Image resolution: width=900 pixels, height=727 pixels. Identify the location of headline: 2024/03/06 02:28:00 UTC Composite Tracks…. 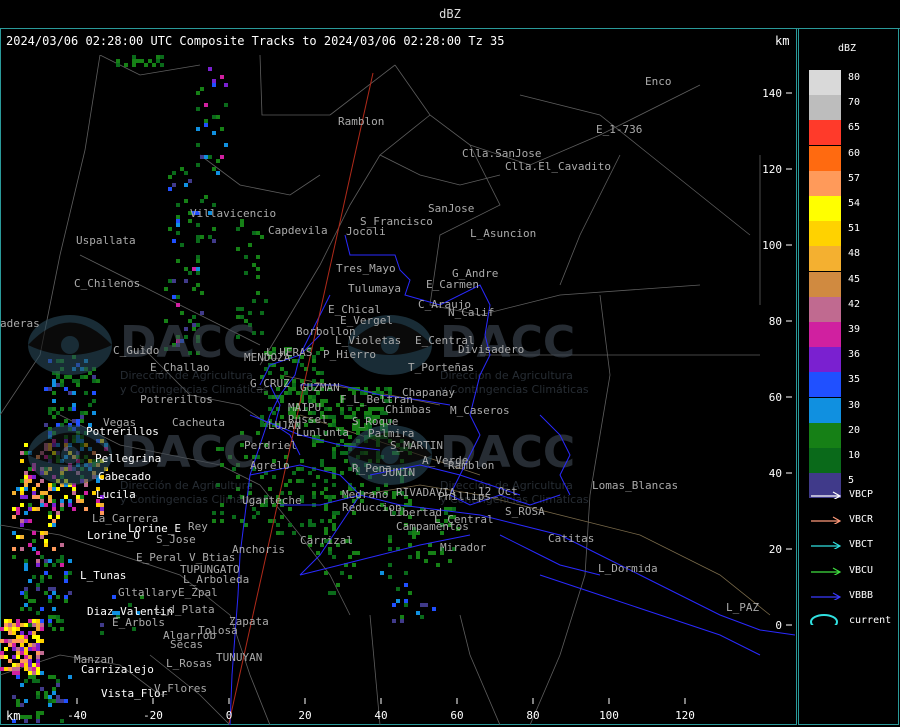
(255, 41).